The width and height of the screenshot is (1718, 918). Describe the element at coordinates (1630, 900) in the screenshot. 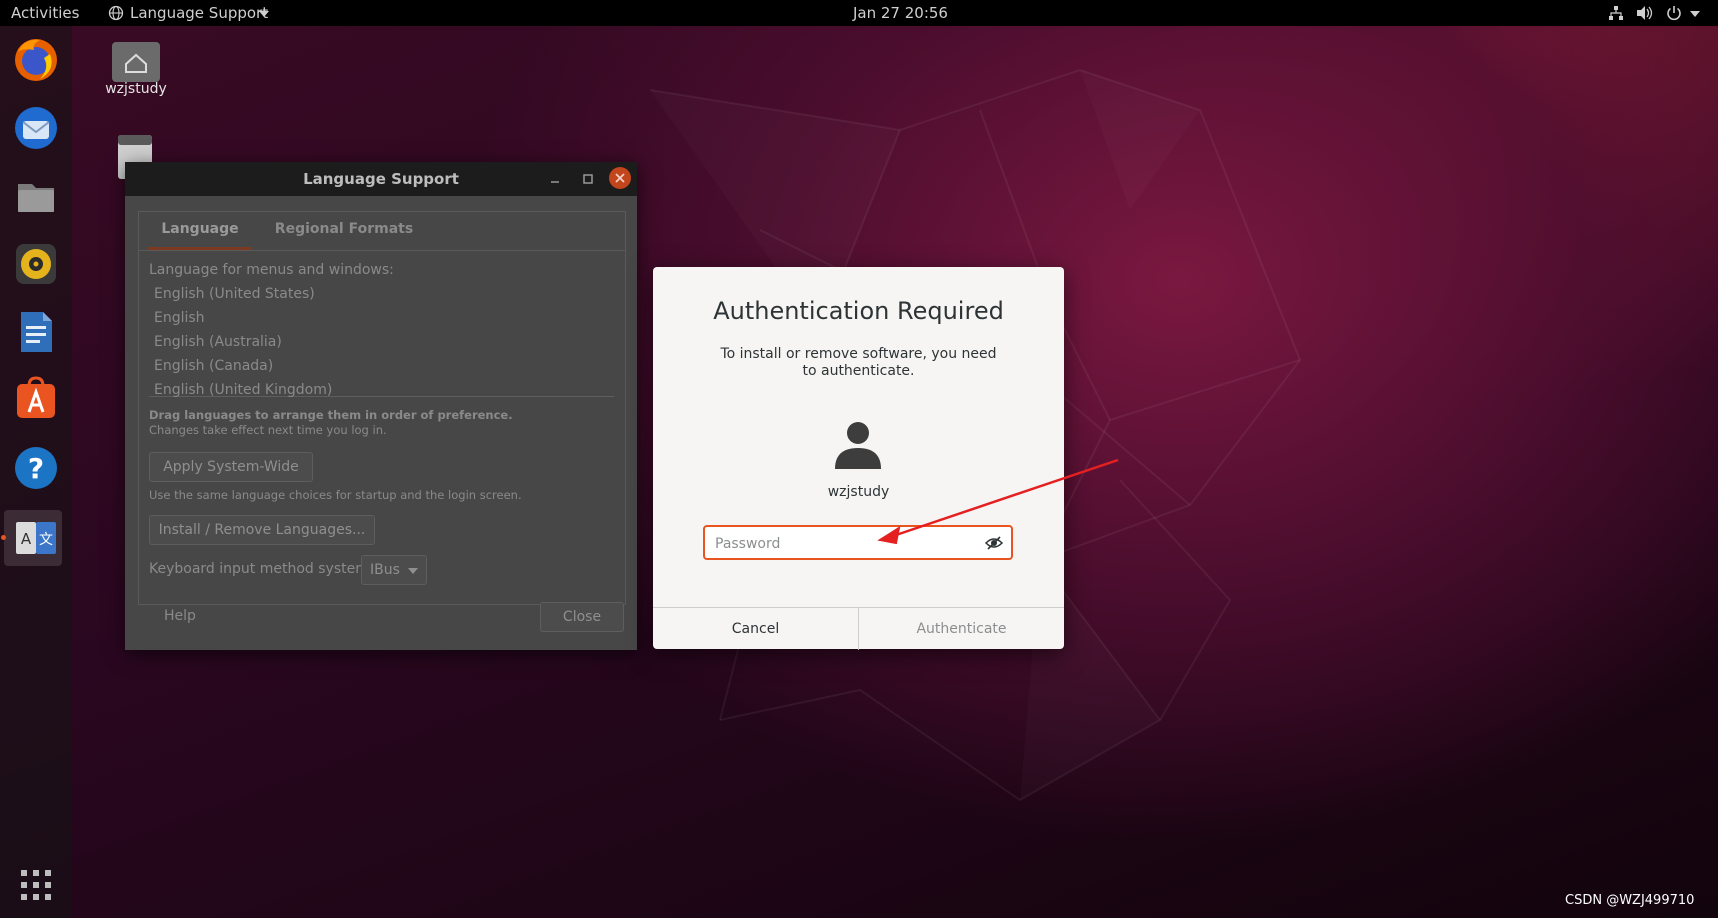

I see `watermark: CSDN @WZJ499710` at that location.